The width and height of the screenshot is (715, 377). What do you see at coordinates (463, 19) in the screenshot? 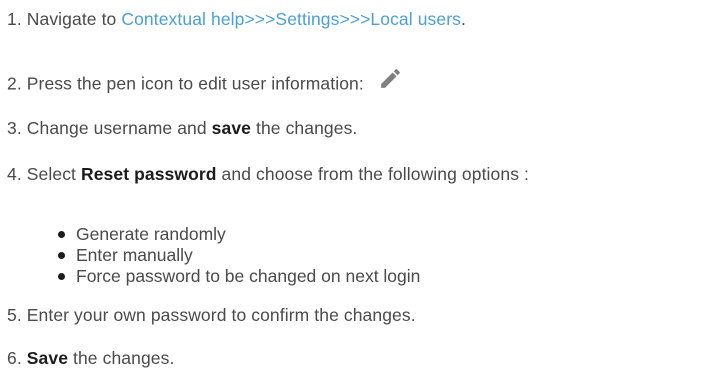
I see `step-text: .` at bounding box center [463, 19].